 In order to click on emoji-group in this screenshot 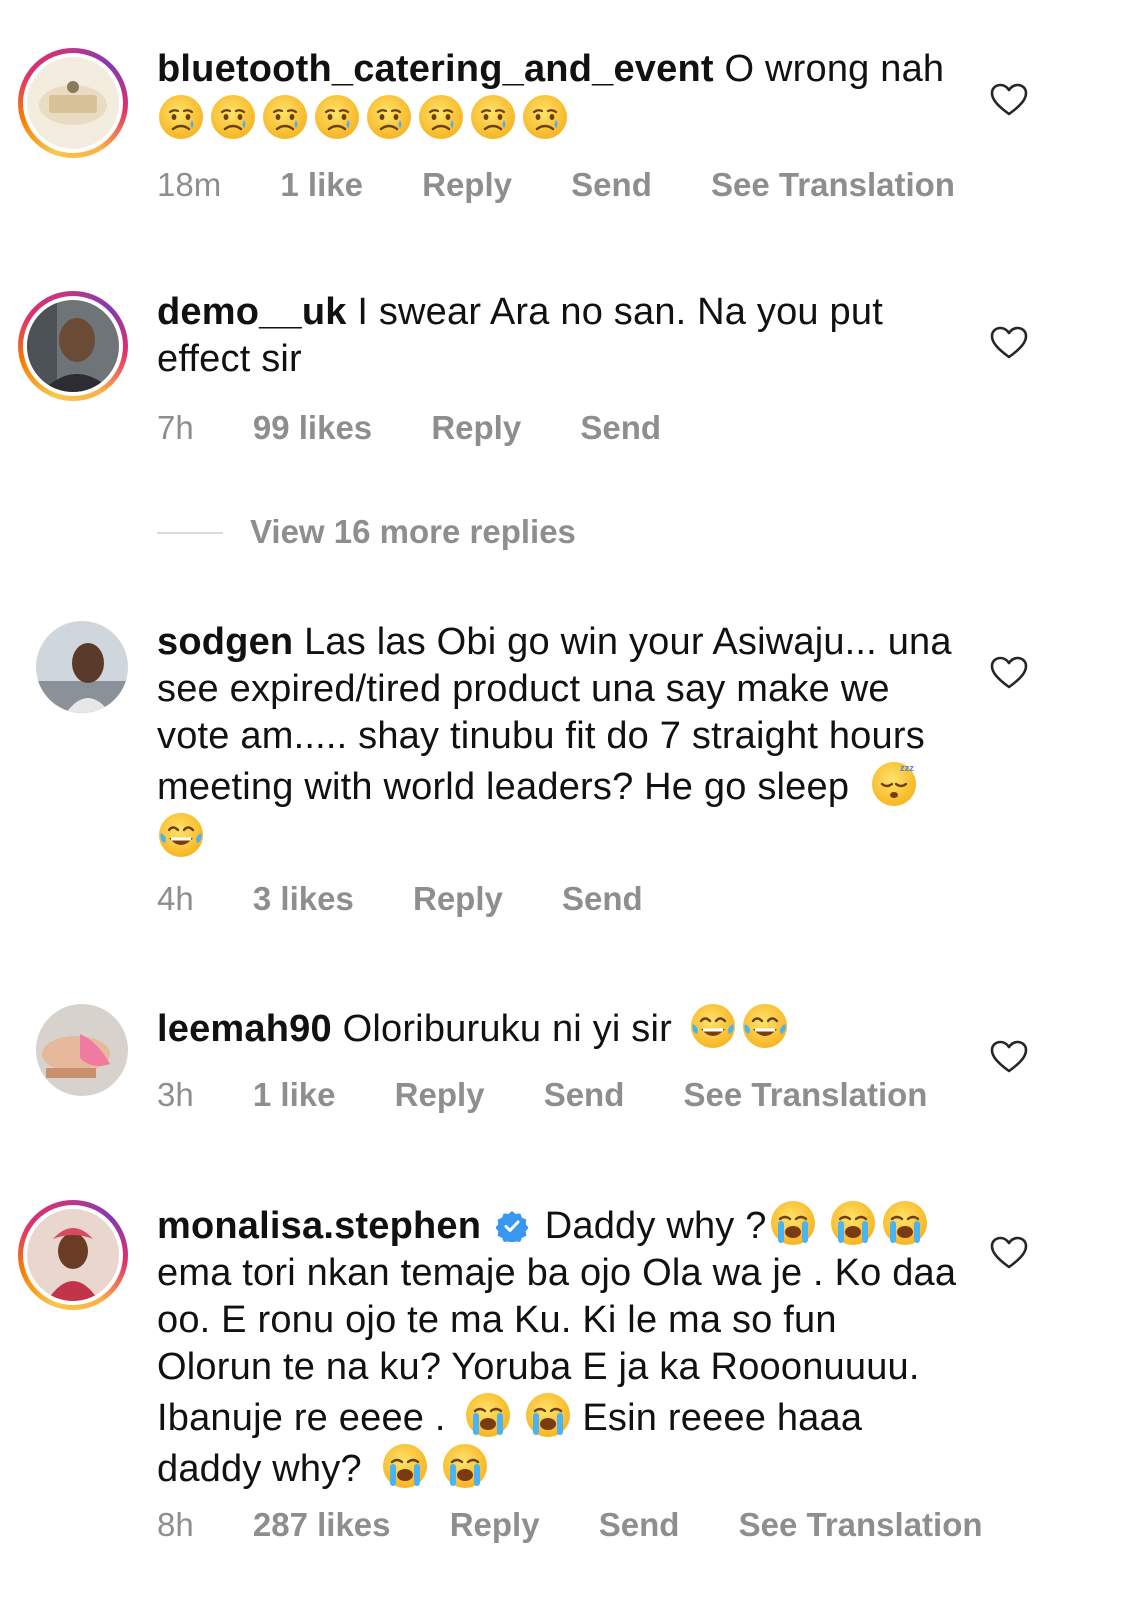, I will do `click(365, 120)`.